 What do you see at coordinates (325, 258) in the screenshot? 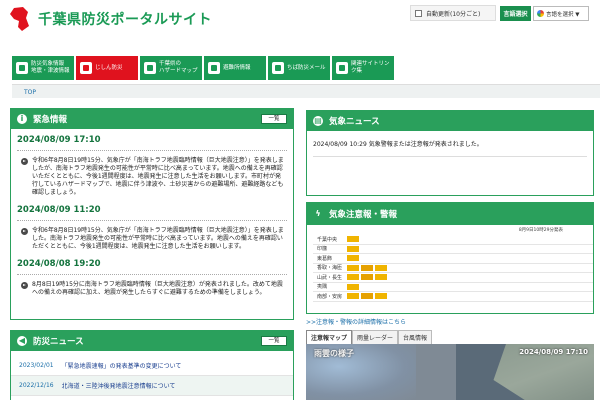
I see `warning-region-name: 東葛飾` at bounding box center [325, 258].